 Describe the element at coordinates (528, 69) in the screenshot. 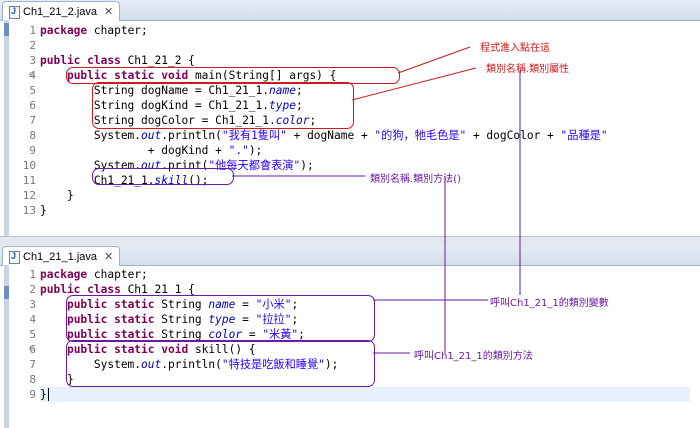

I see `note-class-attribute: 類別名稱.類別屬性` at that location.